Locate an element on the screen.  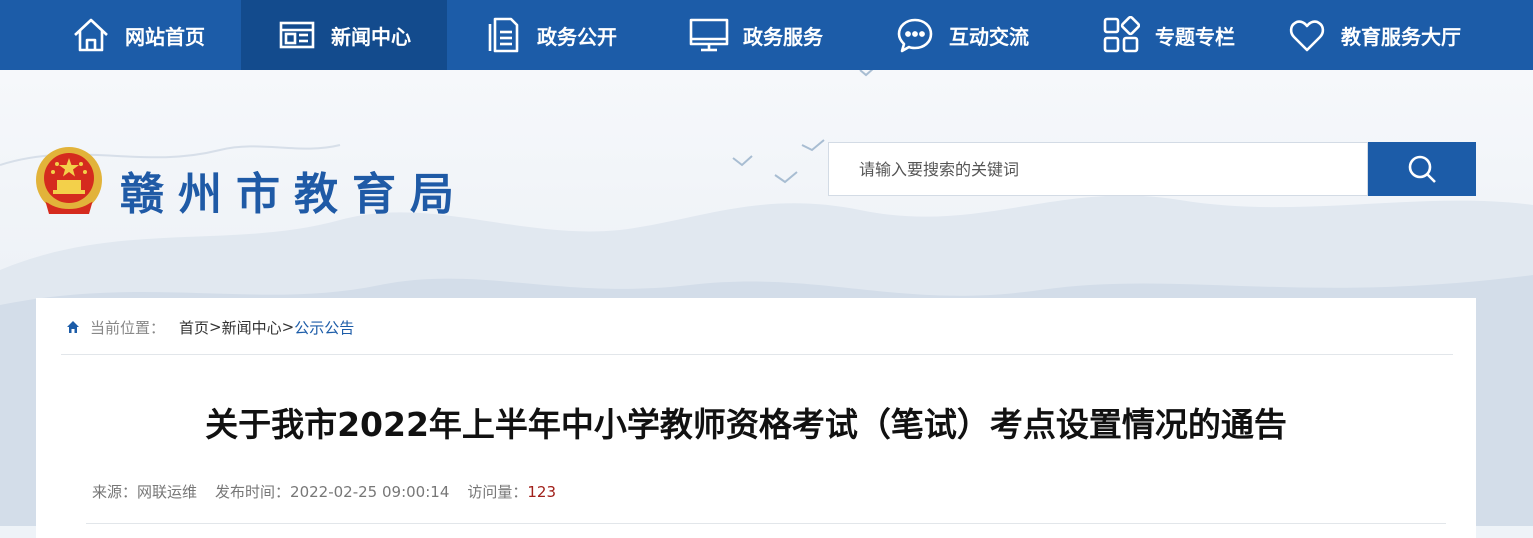
top-nav: 网站首页 新闻中心 政务公开 政务服务 互动交流 专题专栏 教育服务大厅 is located at coordinates (766, 35).